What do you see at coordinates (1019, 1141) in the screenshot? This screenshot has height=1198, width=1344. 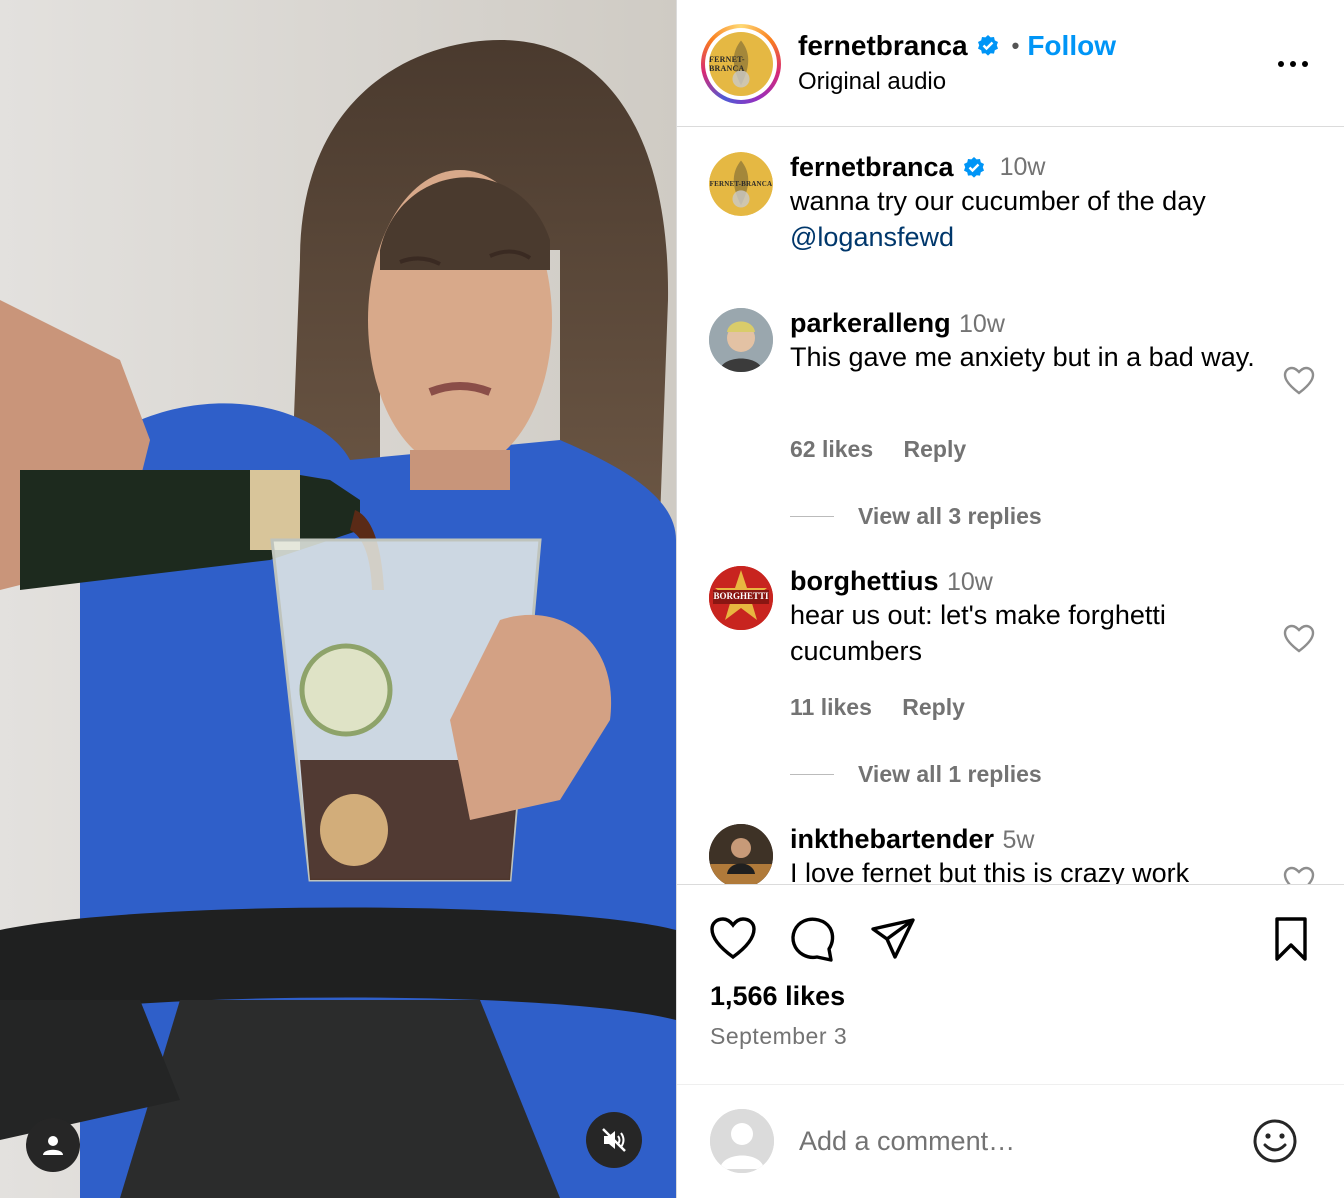 I see `comment-input` at bounding box center [1019, 1141].